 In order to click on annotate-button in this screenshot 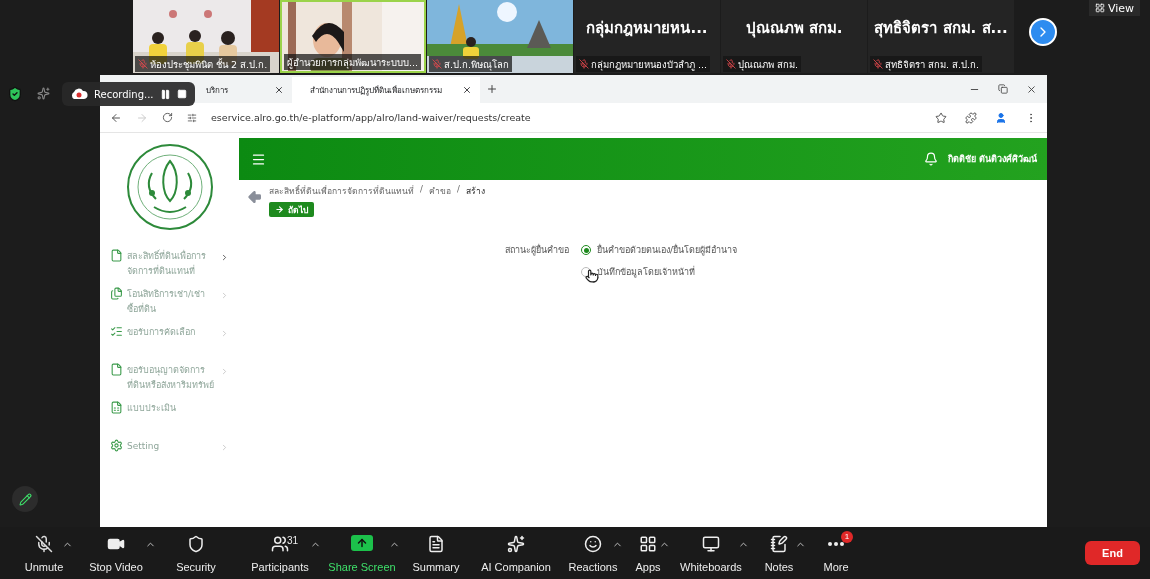, I will do `click(25, 499)`.